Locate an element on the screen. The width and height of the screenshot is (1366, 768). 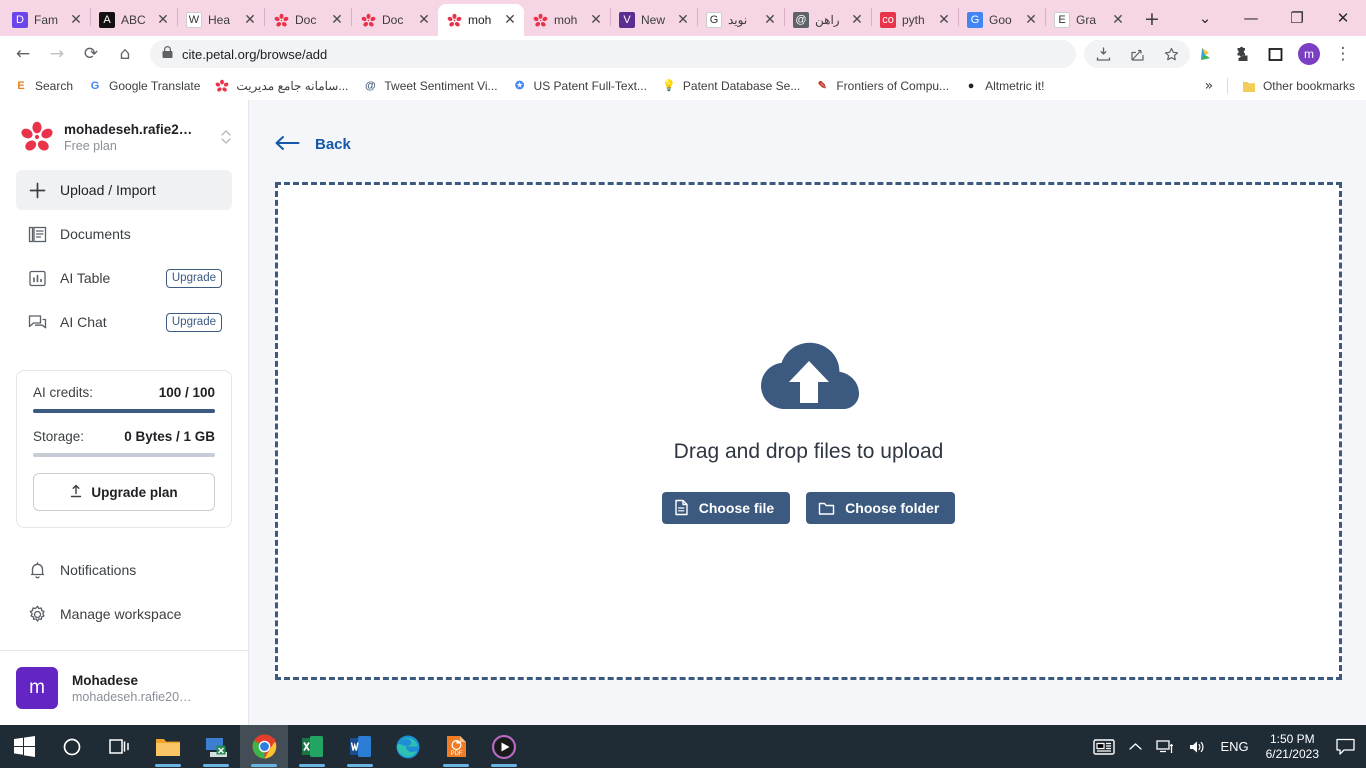
co-icon: co is located at coordinates (888, 20).